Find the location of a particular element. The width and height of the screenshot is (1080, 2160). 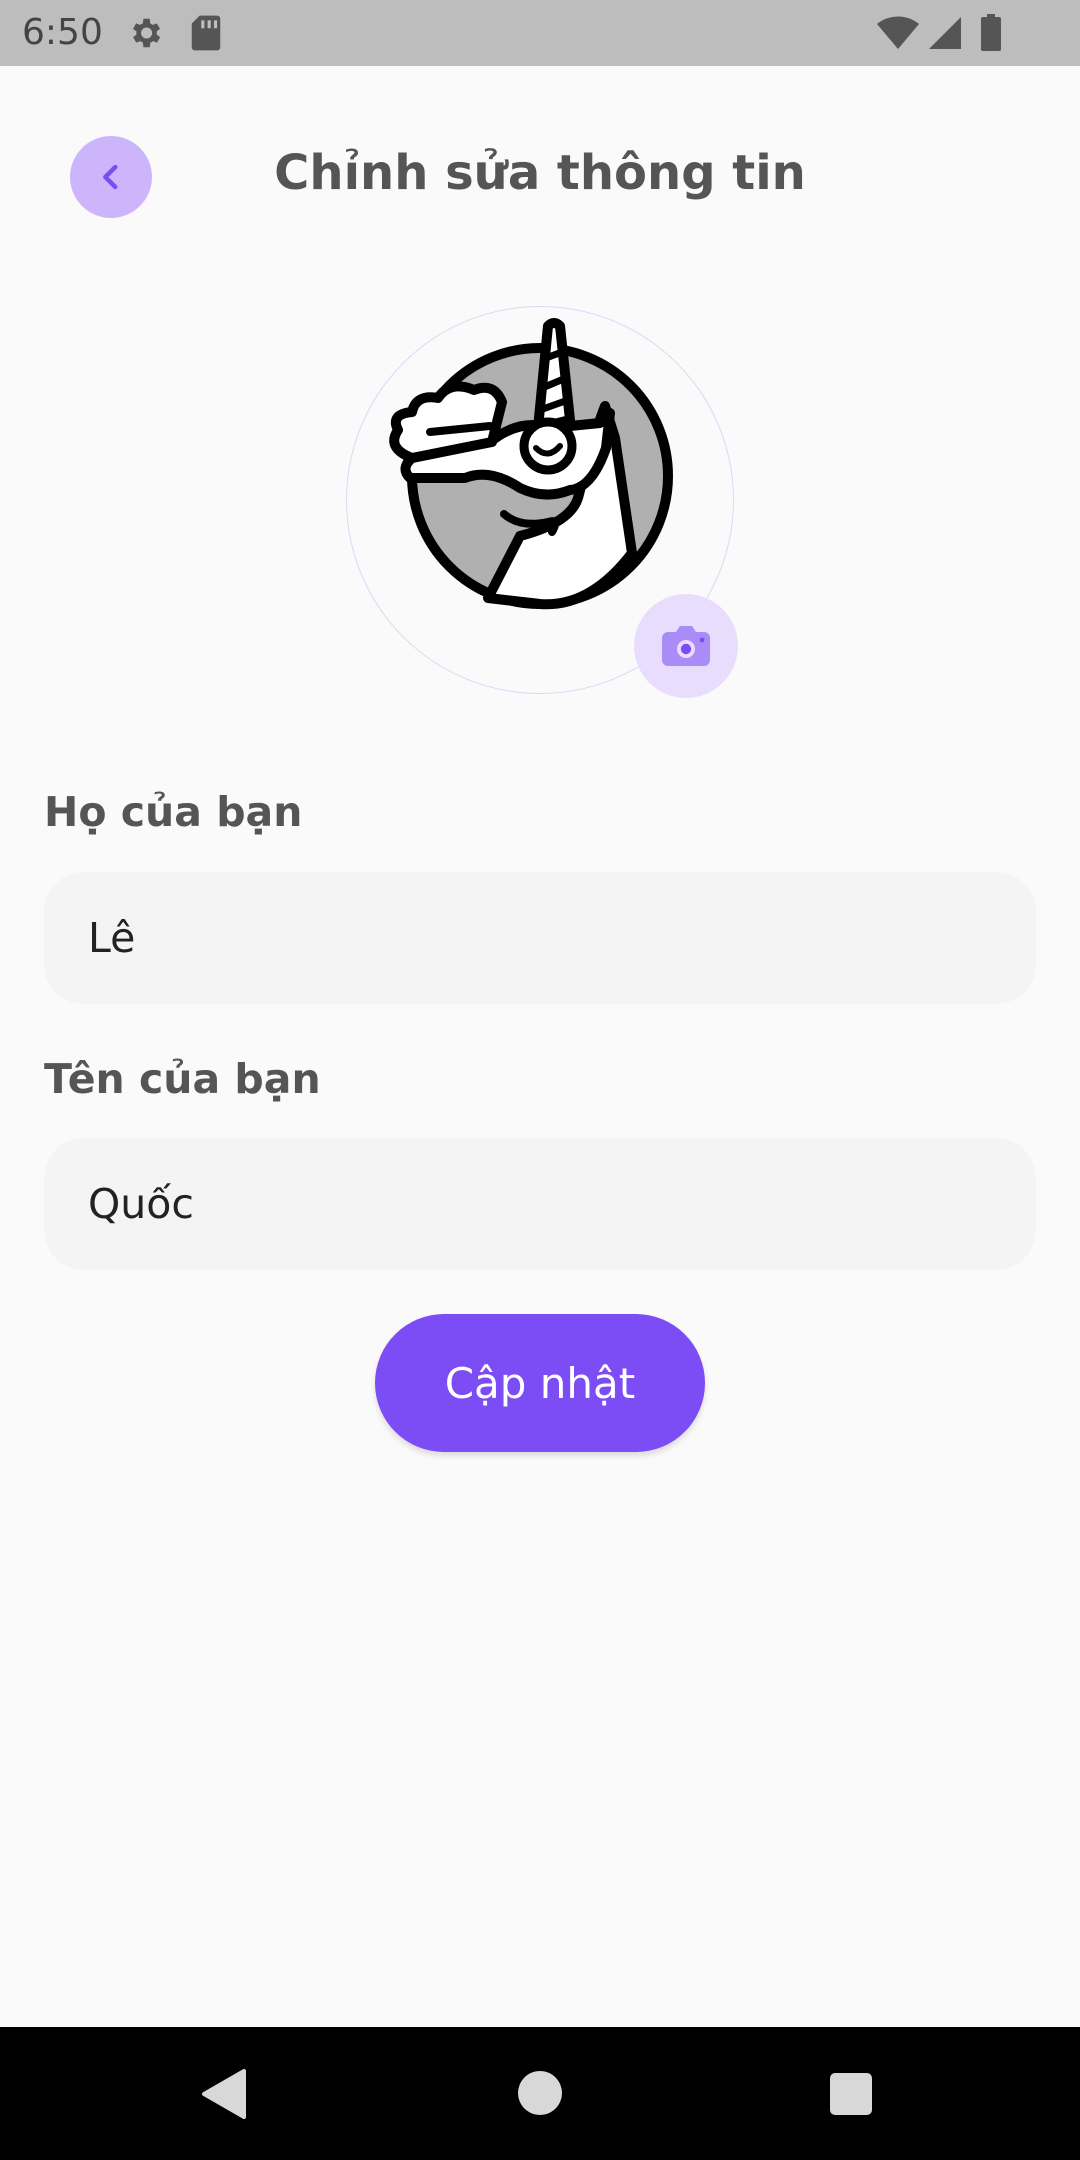

first-name-label: Tên của bạn is located at coordinates (182, 1079).